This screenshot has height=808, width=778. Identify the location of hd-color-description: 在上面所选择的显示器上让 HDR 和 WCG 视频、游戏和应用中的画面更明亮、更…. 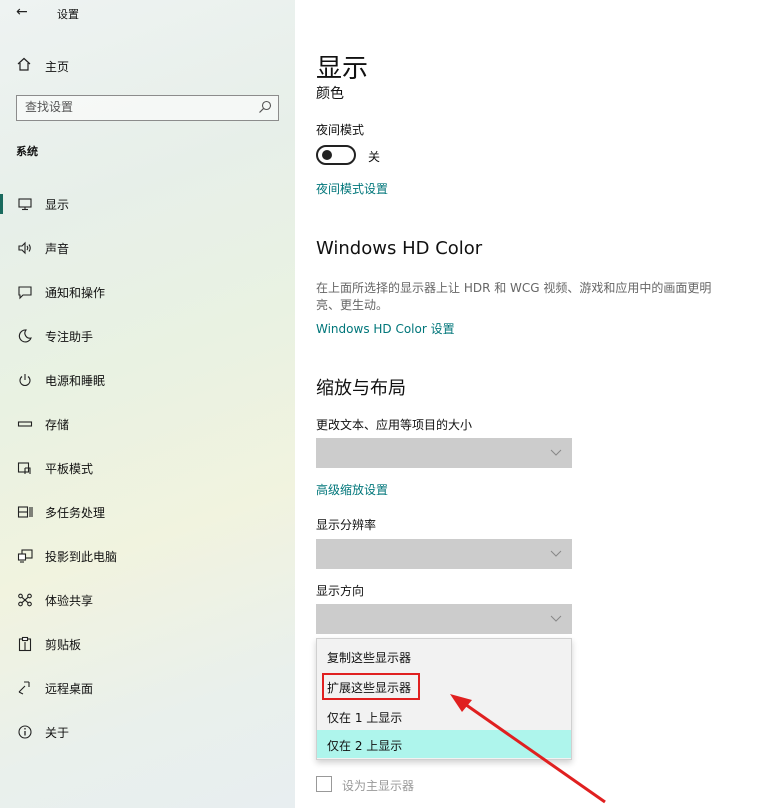
(514, 296).